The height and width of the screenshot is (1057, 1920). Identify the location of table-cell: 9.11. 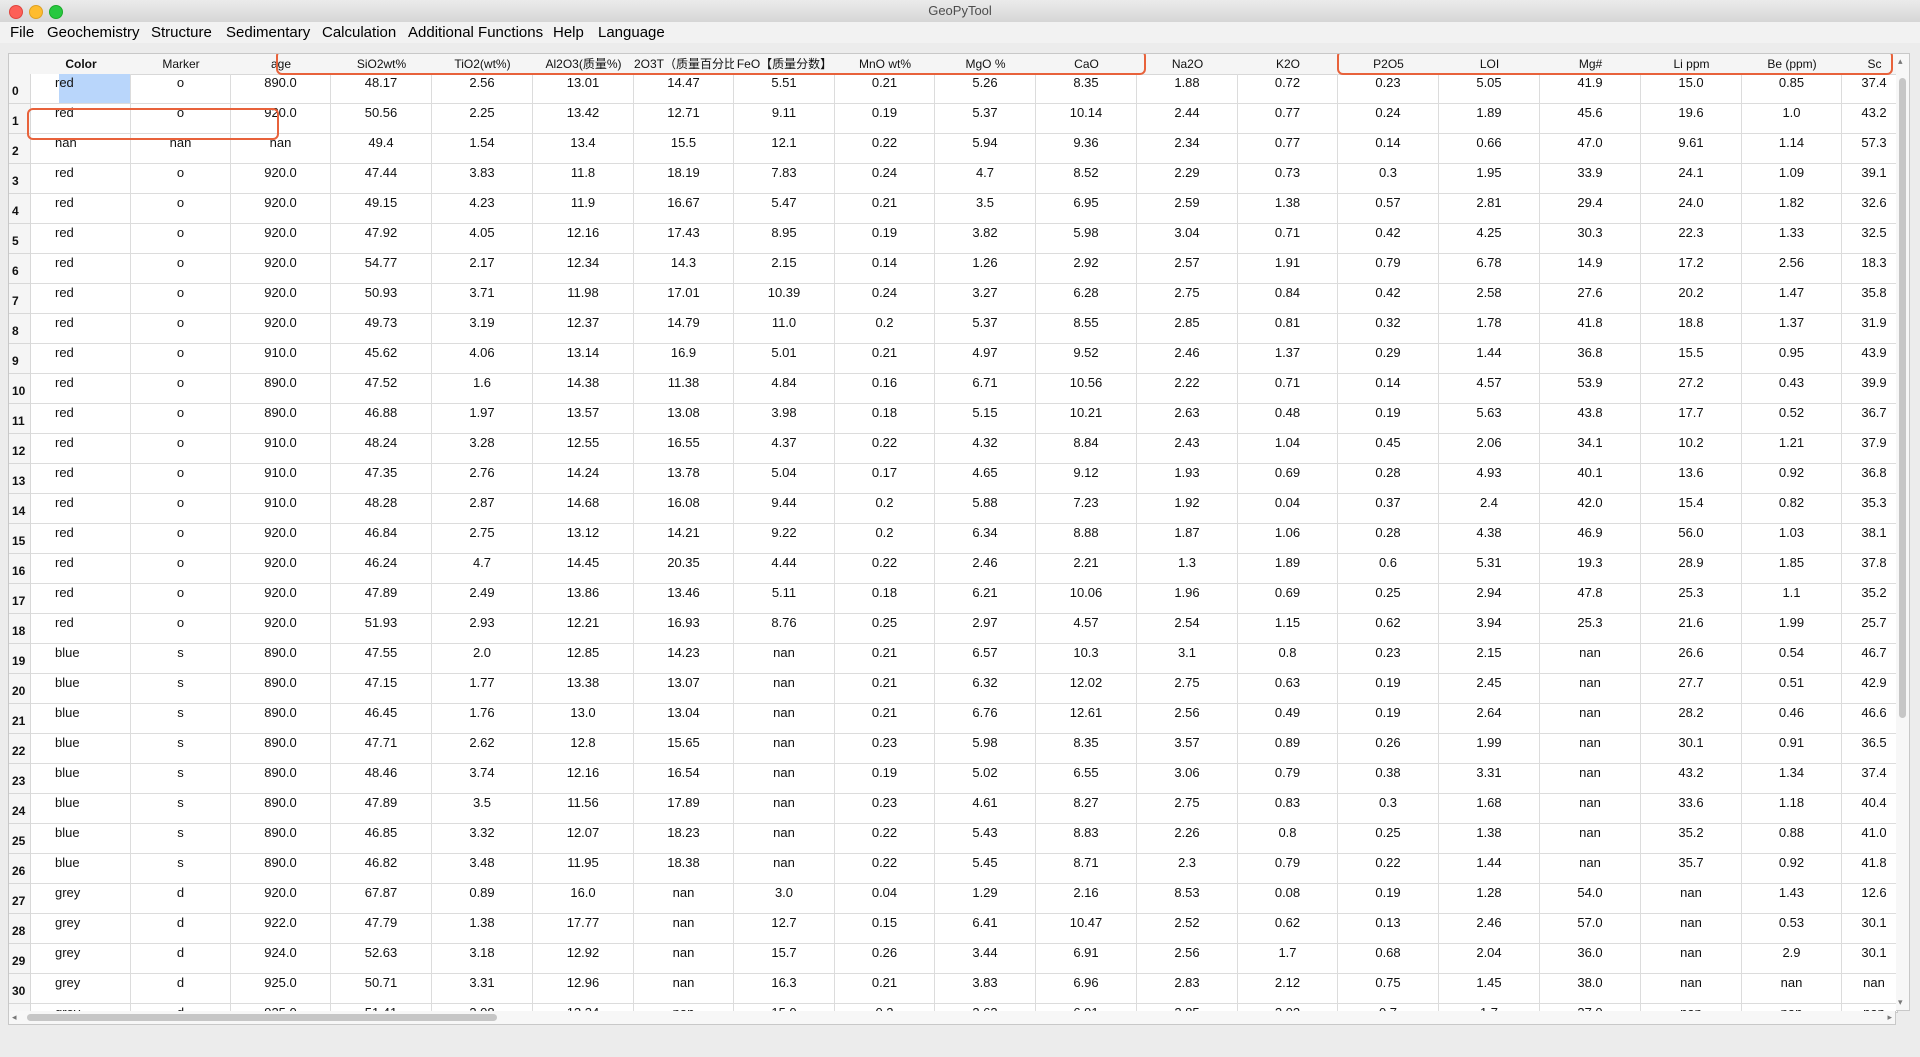
(784, 119).